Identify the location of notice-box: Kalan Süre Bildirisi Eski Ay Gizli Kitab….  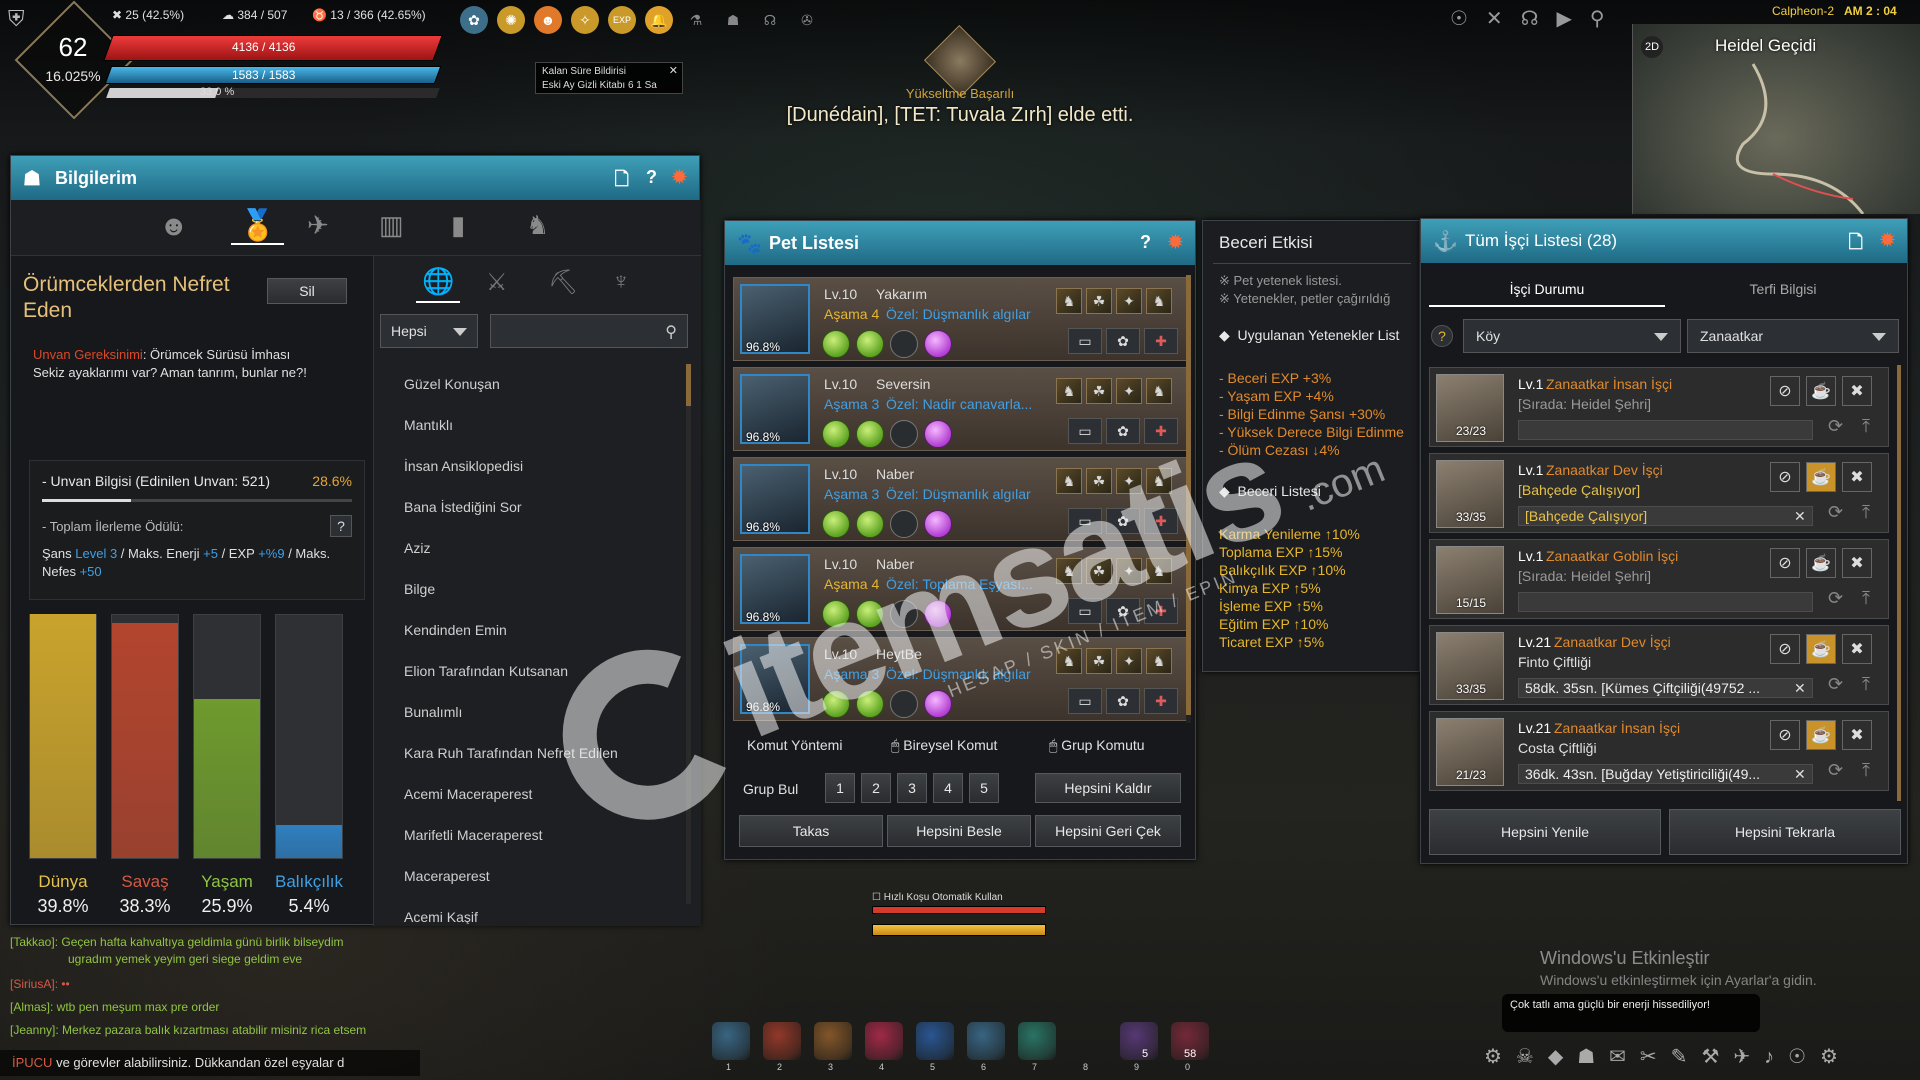
(609, 78).